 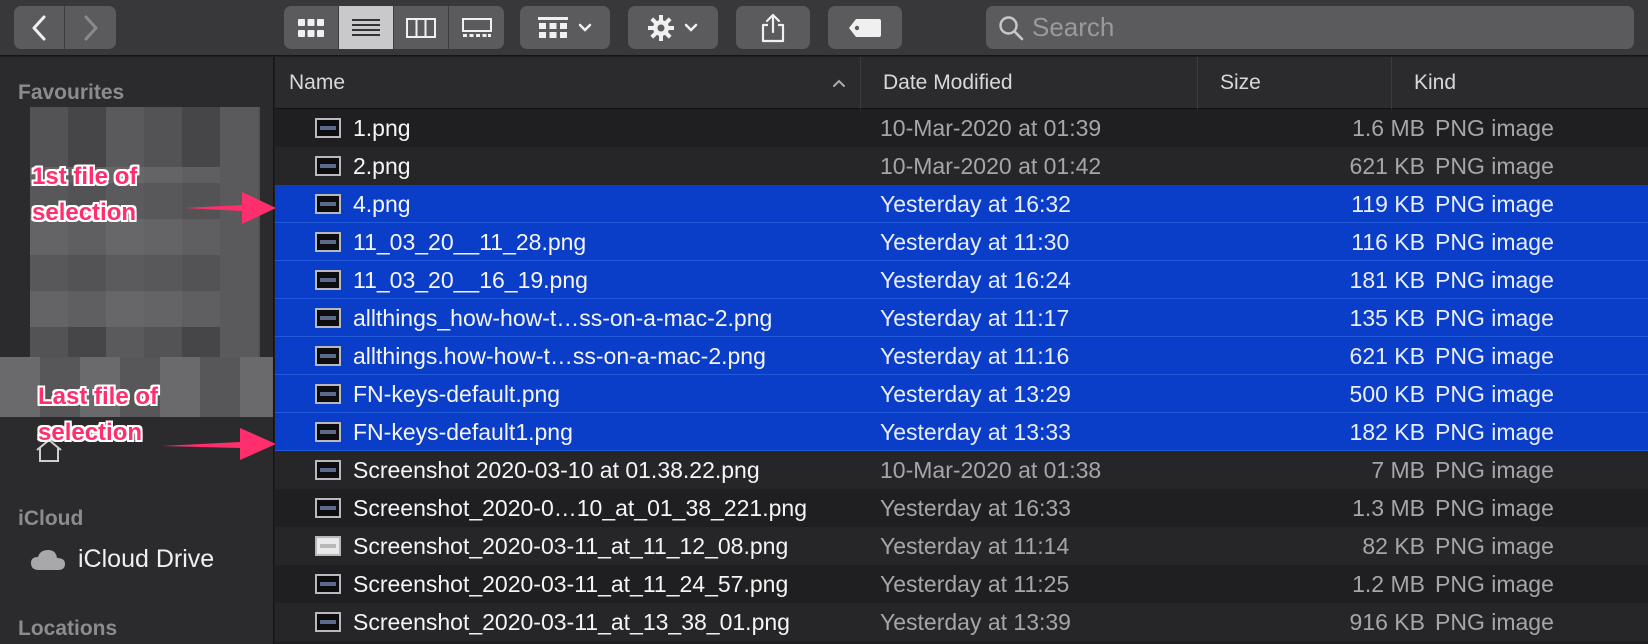 What do you see at coordinates (975, 355) in the screenshot?
I see `date-modified-cell: Yesterday at 11:16` at bounding box center [975, 355].